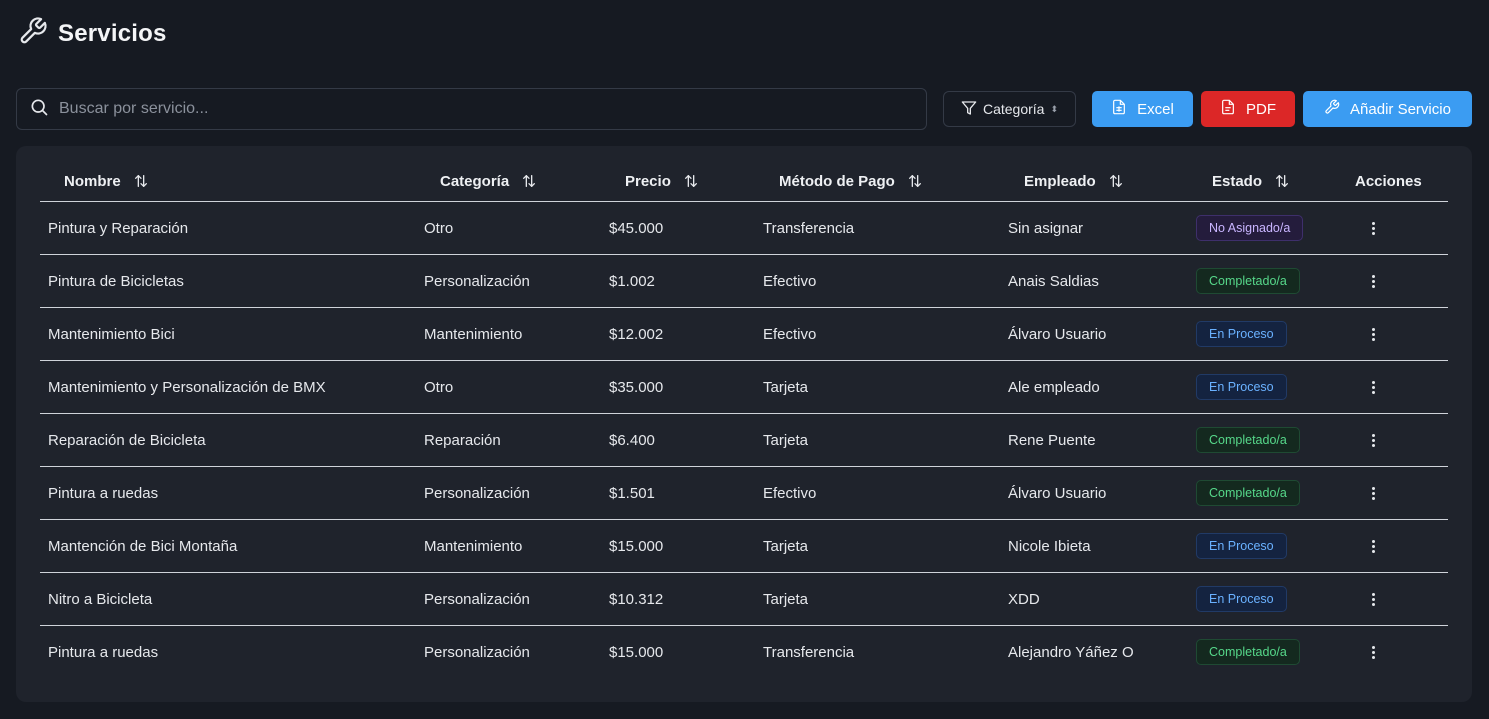  I want to click on cell-nombre: Pintura de Bicicletas, so click(116, 281).